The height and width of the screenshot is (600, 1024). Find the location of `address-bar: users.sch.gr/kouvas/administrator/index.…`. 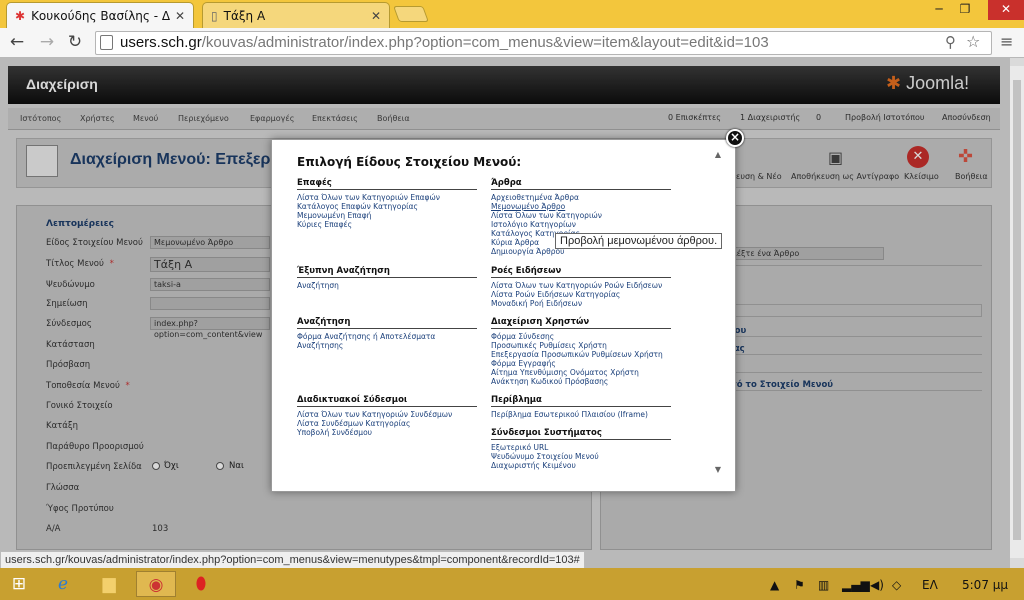

address-bar: users.sch.gr/kouvas/administrator/index.… is located at coordinates (543, 43).